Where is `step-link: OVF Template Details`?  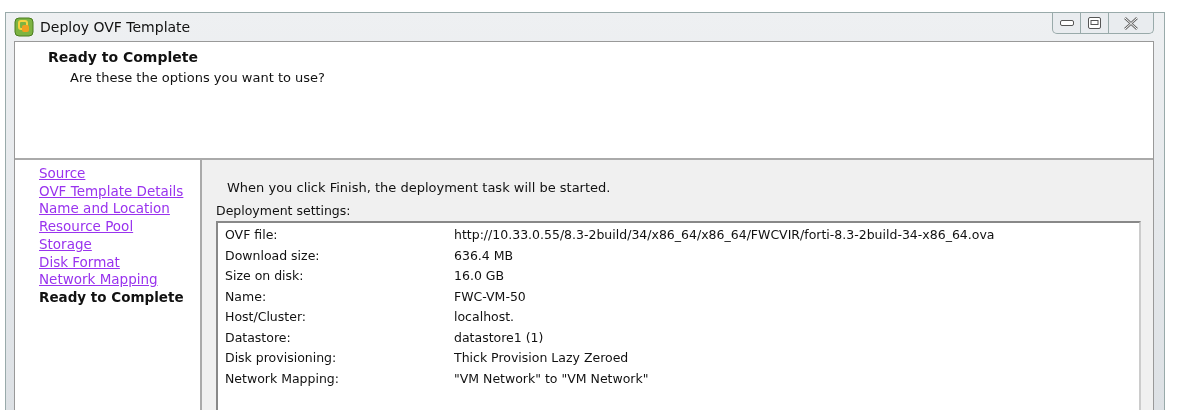
step-link: OVF Template Details is located at coordinates (111, 191).